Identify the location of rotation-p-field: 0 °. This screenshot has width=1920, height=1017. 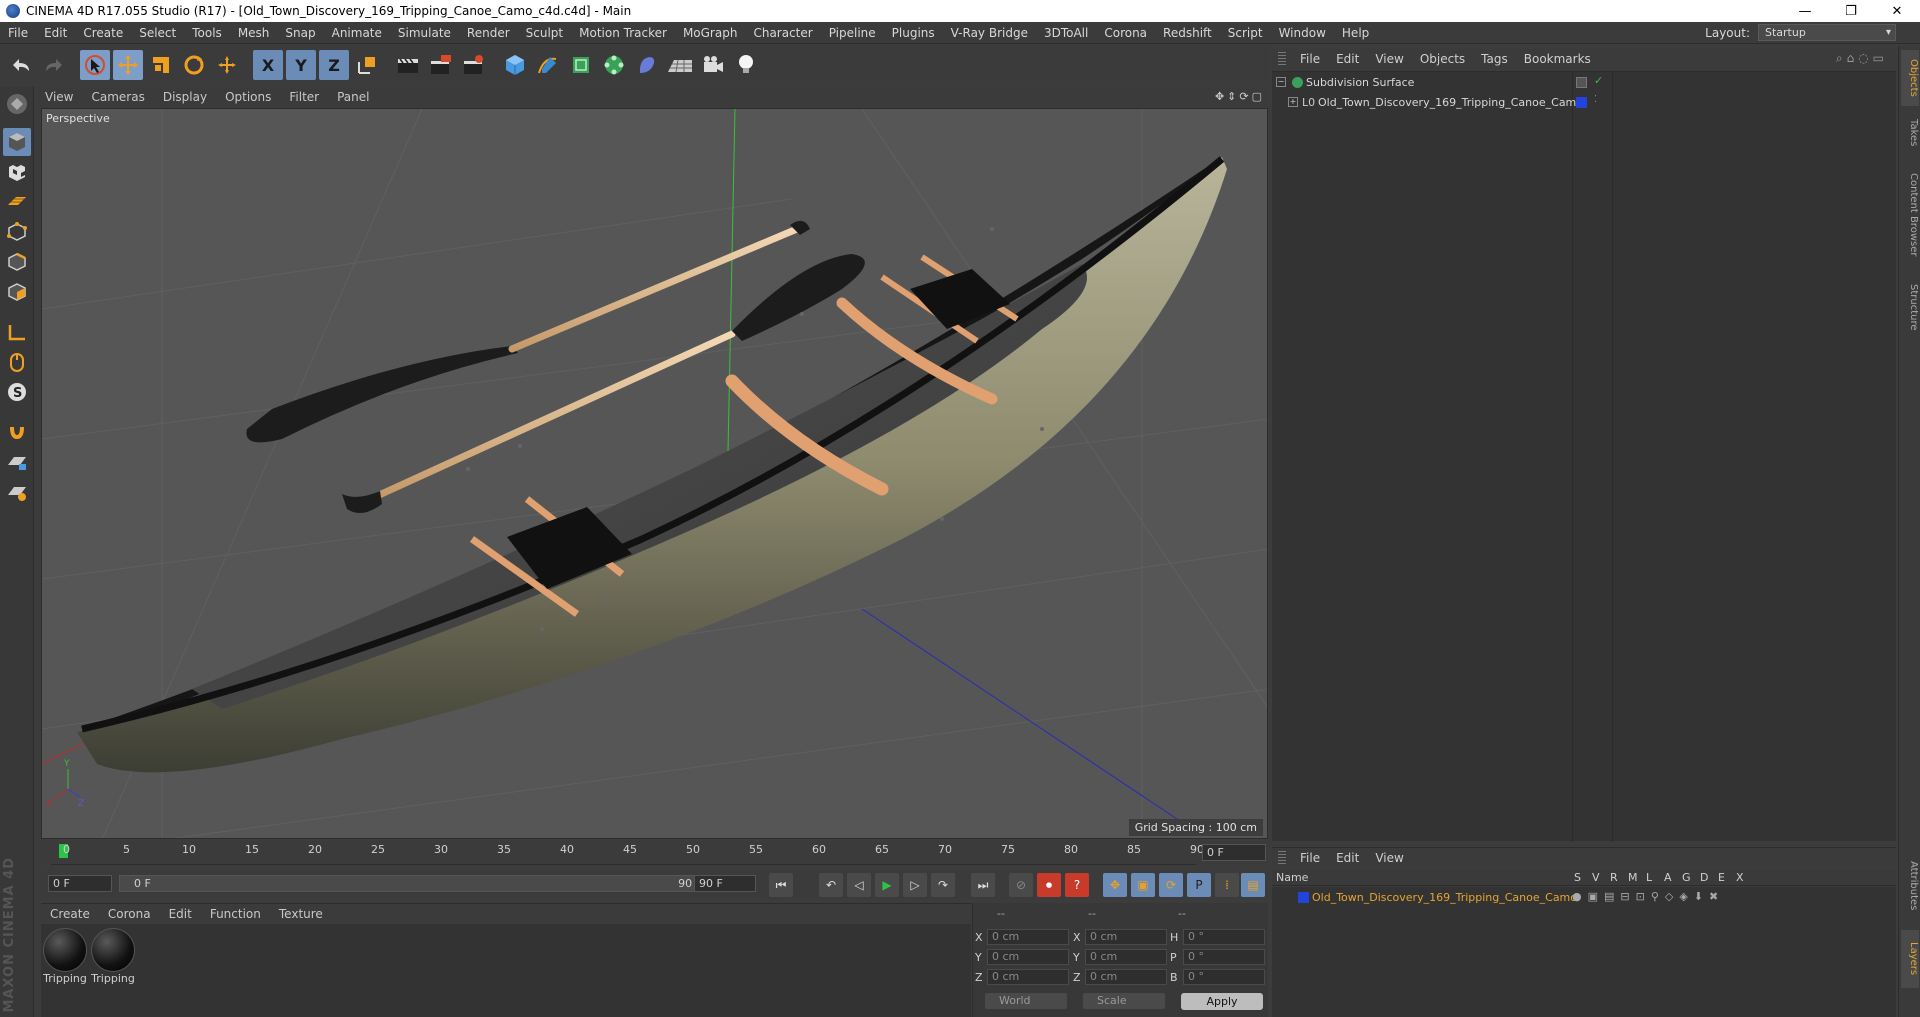
(1224, 957).